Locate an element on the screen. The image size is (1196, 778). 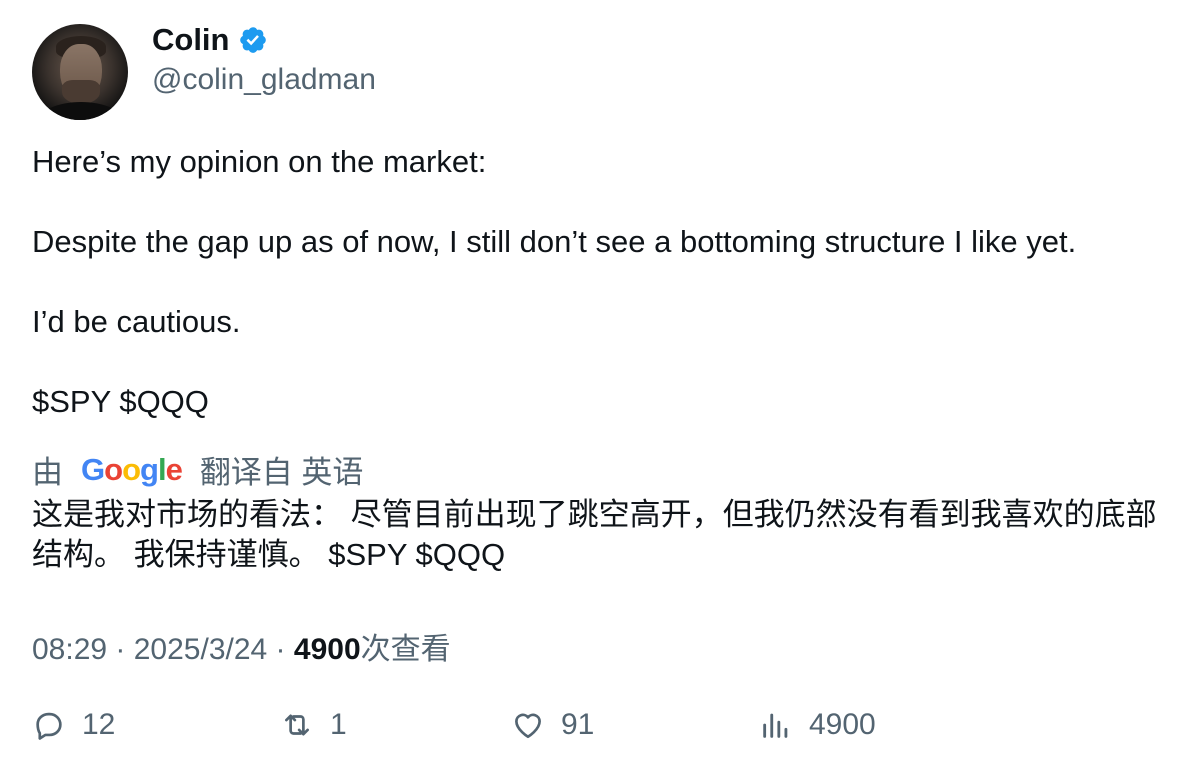
tweet-line-cashtags: $SPY $QQQ is located at coordinates (602, 402).